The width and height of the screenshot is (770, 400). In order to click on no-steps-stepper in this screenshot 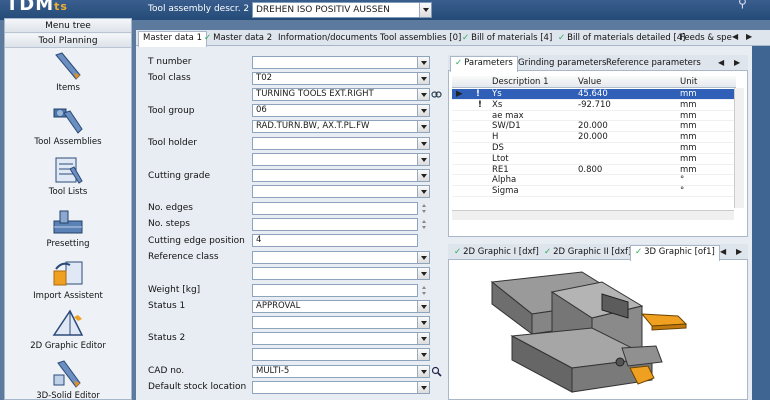, I will do `click(424, 224)`.